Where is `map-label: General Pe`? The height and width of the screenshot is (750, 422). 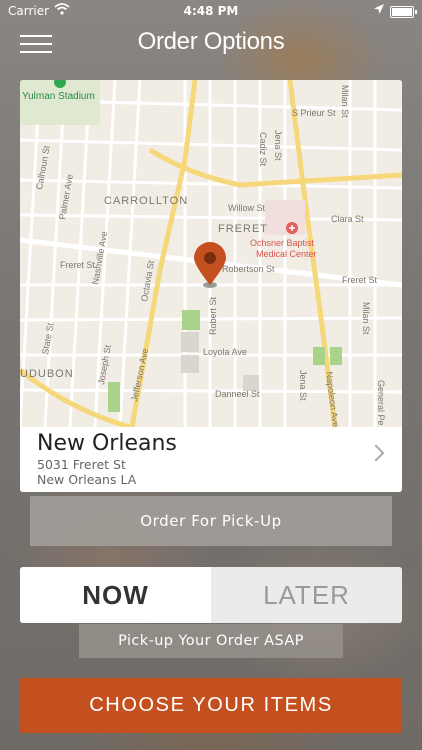
map-label: General Pe is located at coordinates (381, 403).